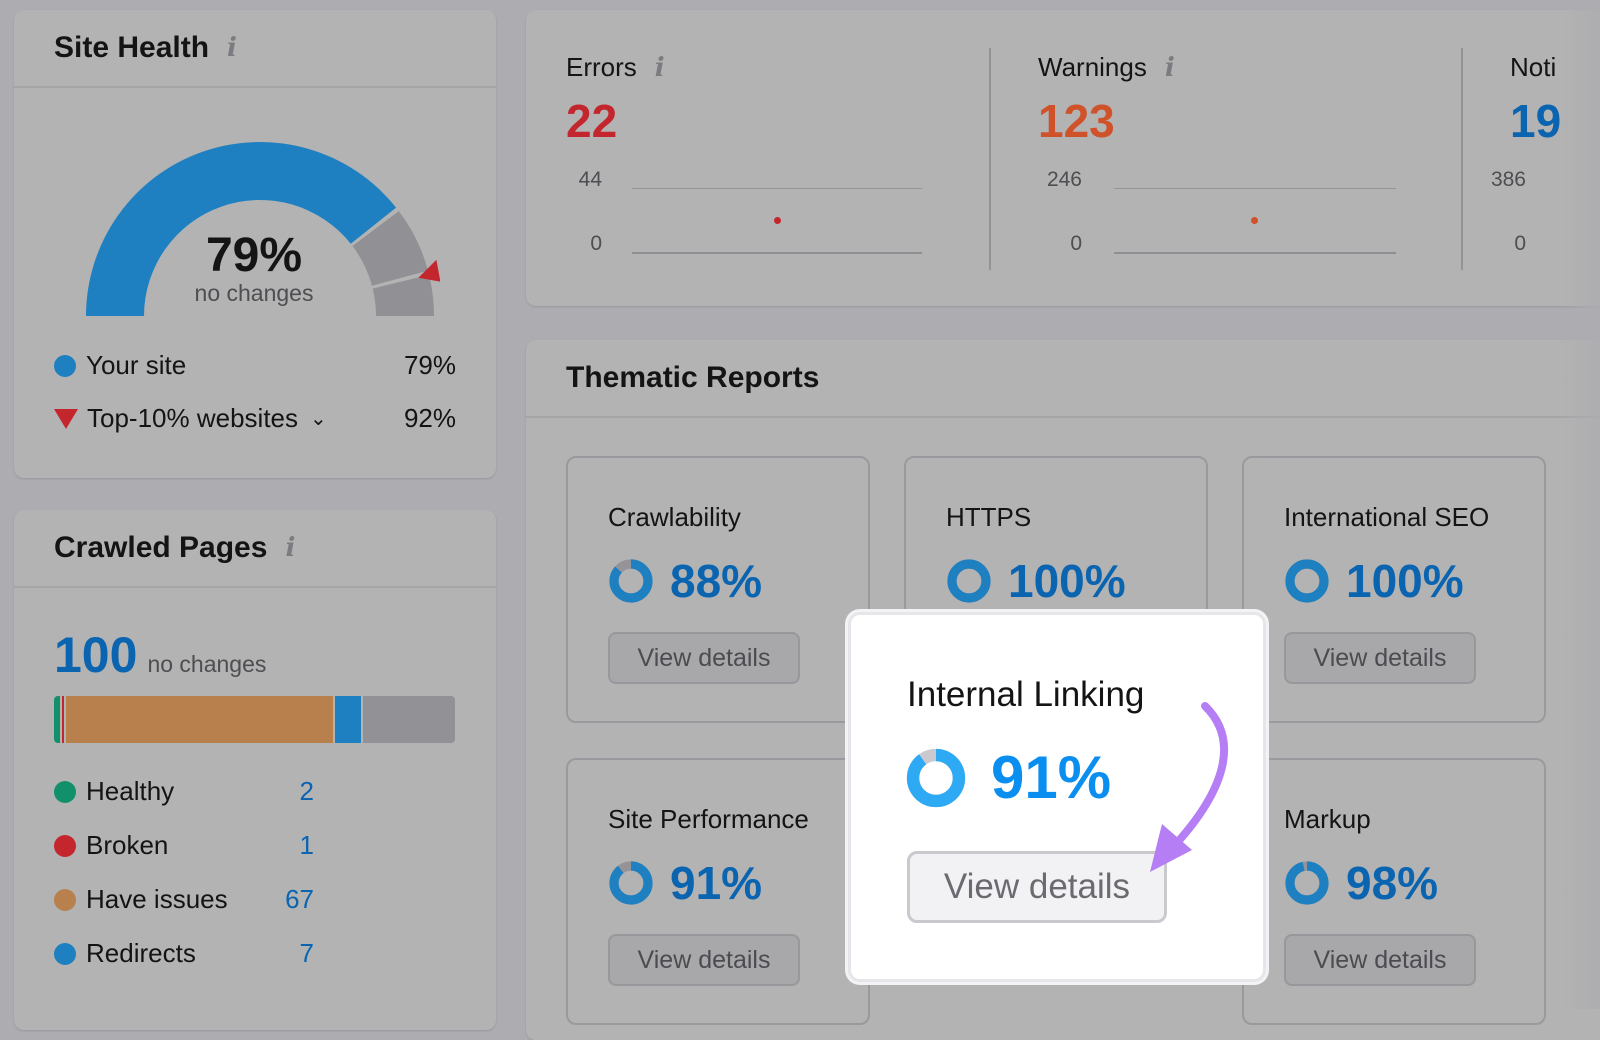 This screenshot has height=1040, width=1600. What do you see at coordinates (254, 255) in the screenshot?
I see `site-health-score: 79%` at bounding box center [254, 255].